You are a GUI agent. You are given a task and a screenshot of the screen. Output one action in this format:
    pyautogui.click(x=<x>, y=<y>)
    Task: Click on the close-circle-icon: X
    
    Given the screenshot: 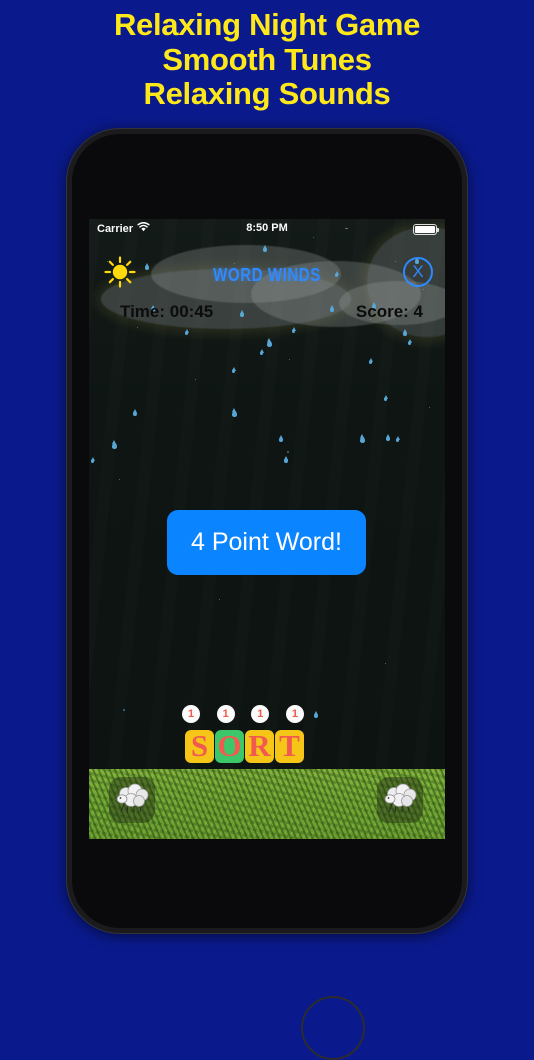 What is the action you would take?
    pyautogui.click(x=418, y=272)
    